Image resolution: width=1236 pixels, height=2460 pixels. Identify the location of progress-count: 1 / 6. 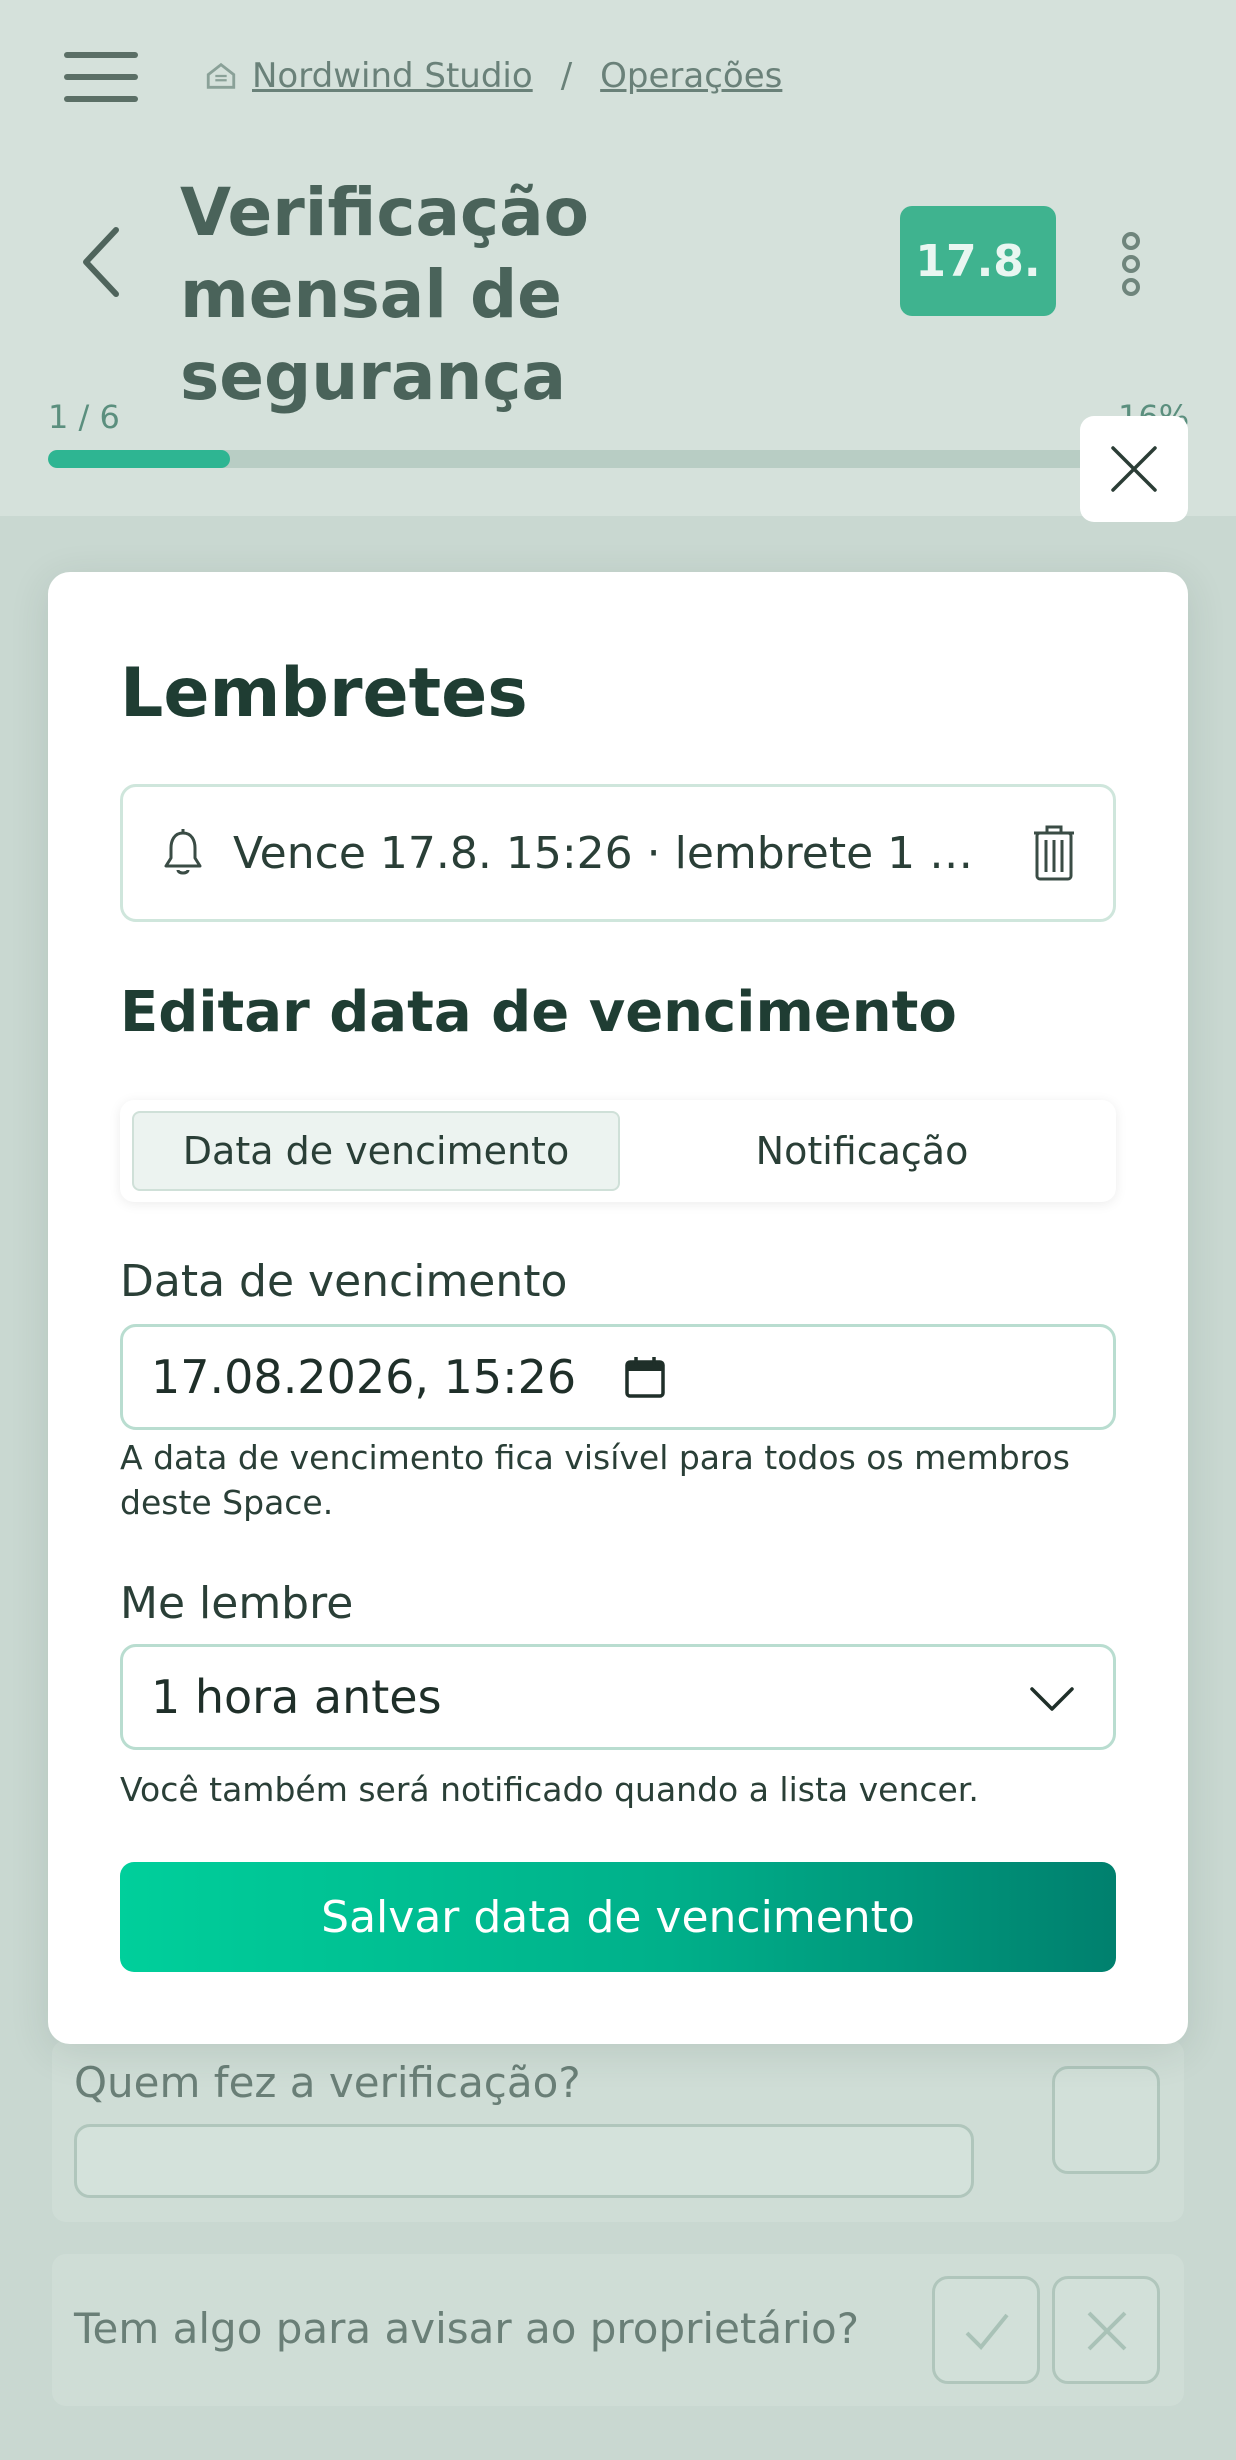
(84, 417).